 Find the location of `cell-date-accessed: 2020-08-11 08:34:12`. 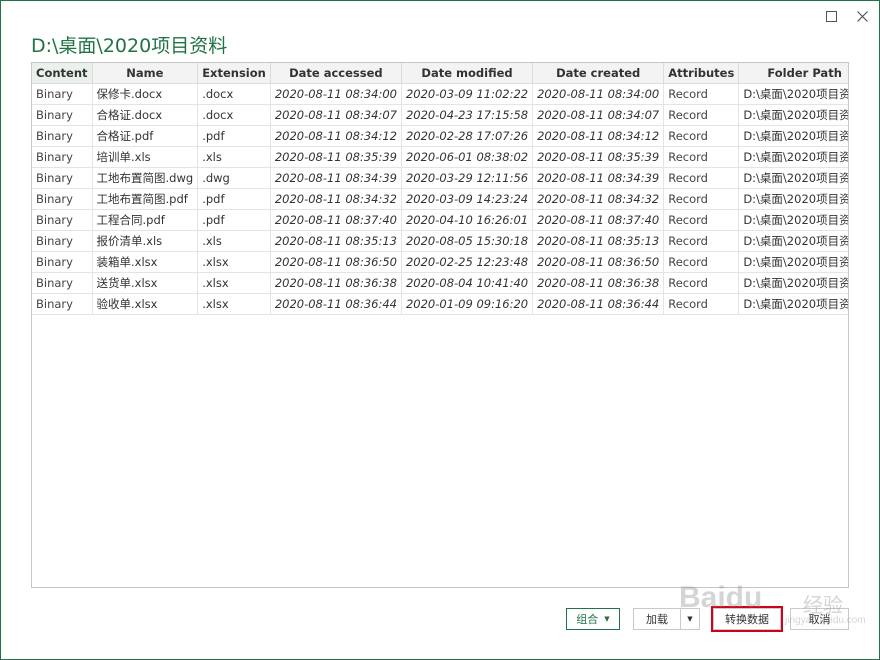

cell-date-accessed: 2020-08-11 08:34:12 is located at coordinates (336, 136).